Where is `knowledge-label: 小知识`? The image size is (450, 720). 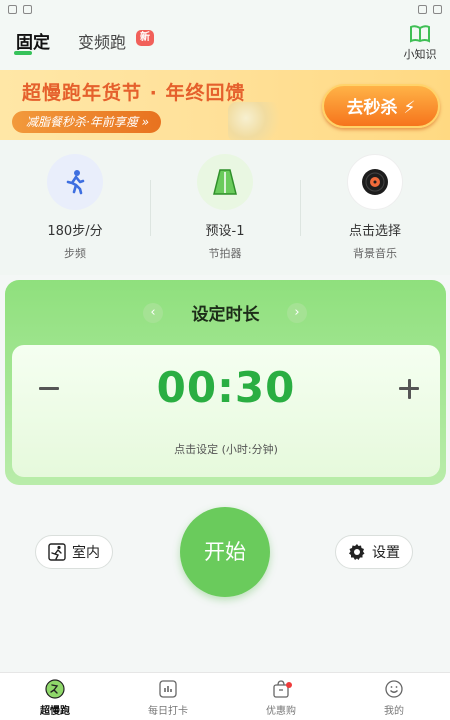
knowledge-label: 小知识 is located at coordinates (420, 54).